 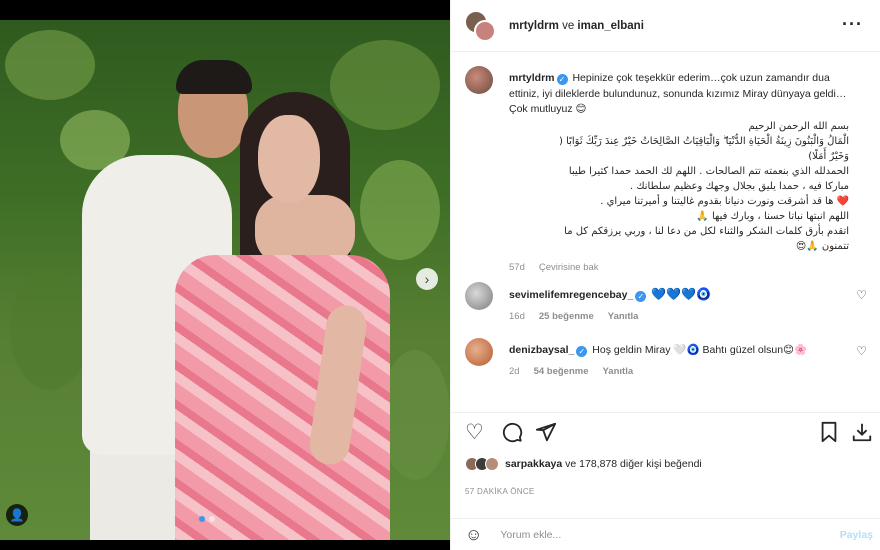 What do you see at coordinates (798, 126) in the screenshot?
I see `caption-arabic-line: بسم الله الرحمن الرحيم` at bounding box center [798, 126].